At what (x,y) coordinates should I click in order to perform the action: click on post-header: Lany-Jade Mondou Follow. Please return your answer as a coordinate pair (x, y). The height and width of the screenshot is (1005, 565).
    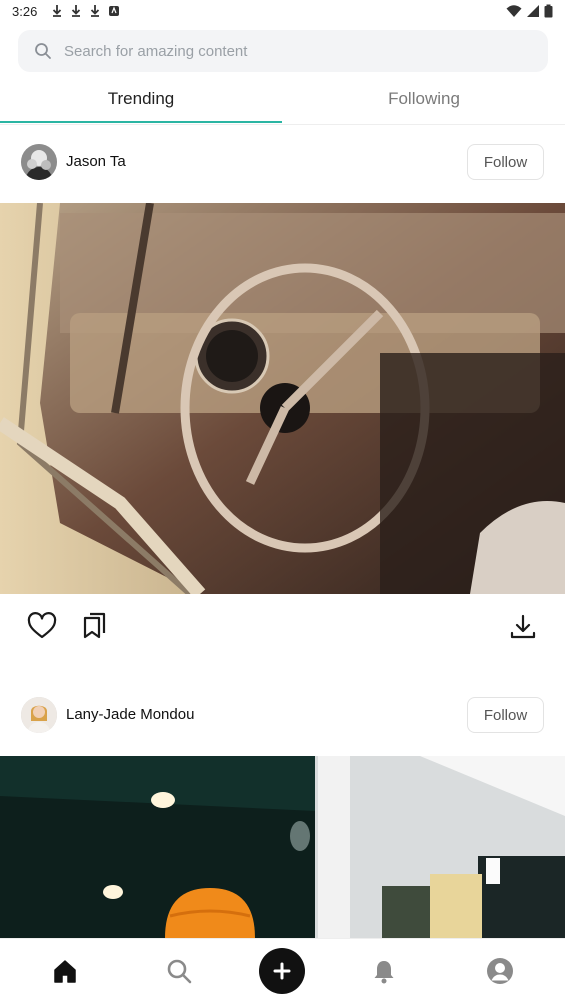
    Looking at the image, I should click on (282, 717).